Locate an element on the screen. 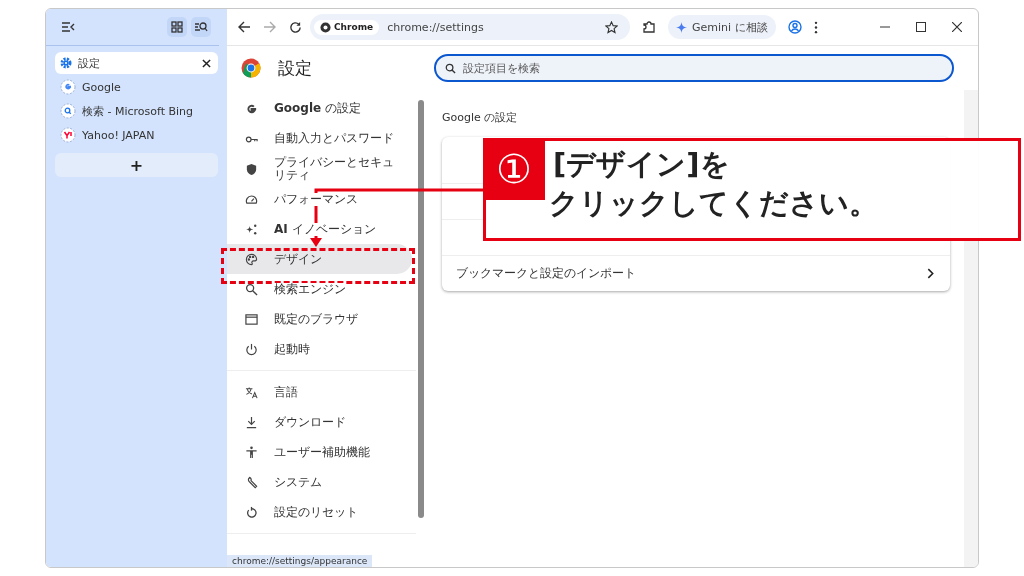 Image resolution: width=1024 pixels, height=576 pixels. palette-icon is located at coordinates (251, 259).